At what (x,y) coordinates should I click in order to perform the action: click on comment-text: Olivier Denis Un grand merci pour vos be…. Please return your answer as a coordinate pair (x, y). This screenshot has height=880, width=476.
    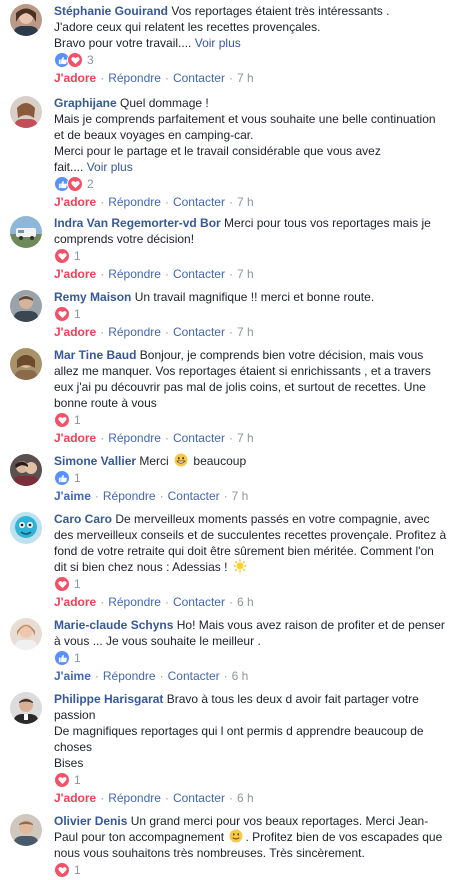
    Looking at the image, I should click on (248, 837).